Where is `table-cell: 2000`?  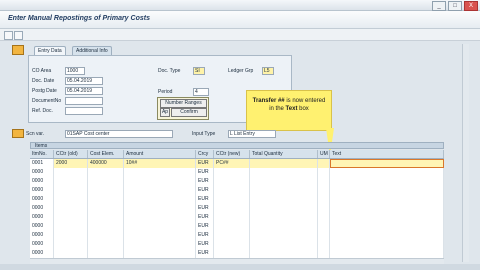 table-cell: 2000 is located at coordinates (71, 163).